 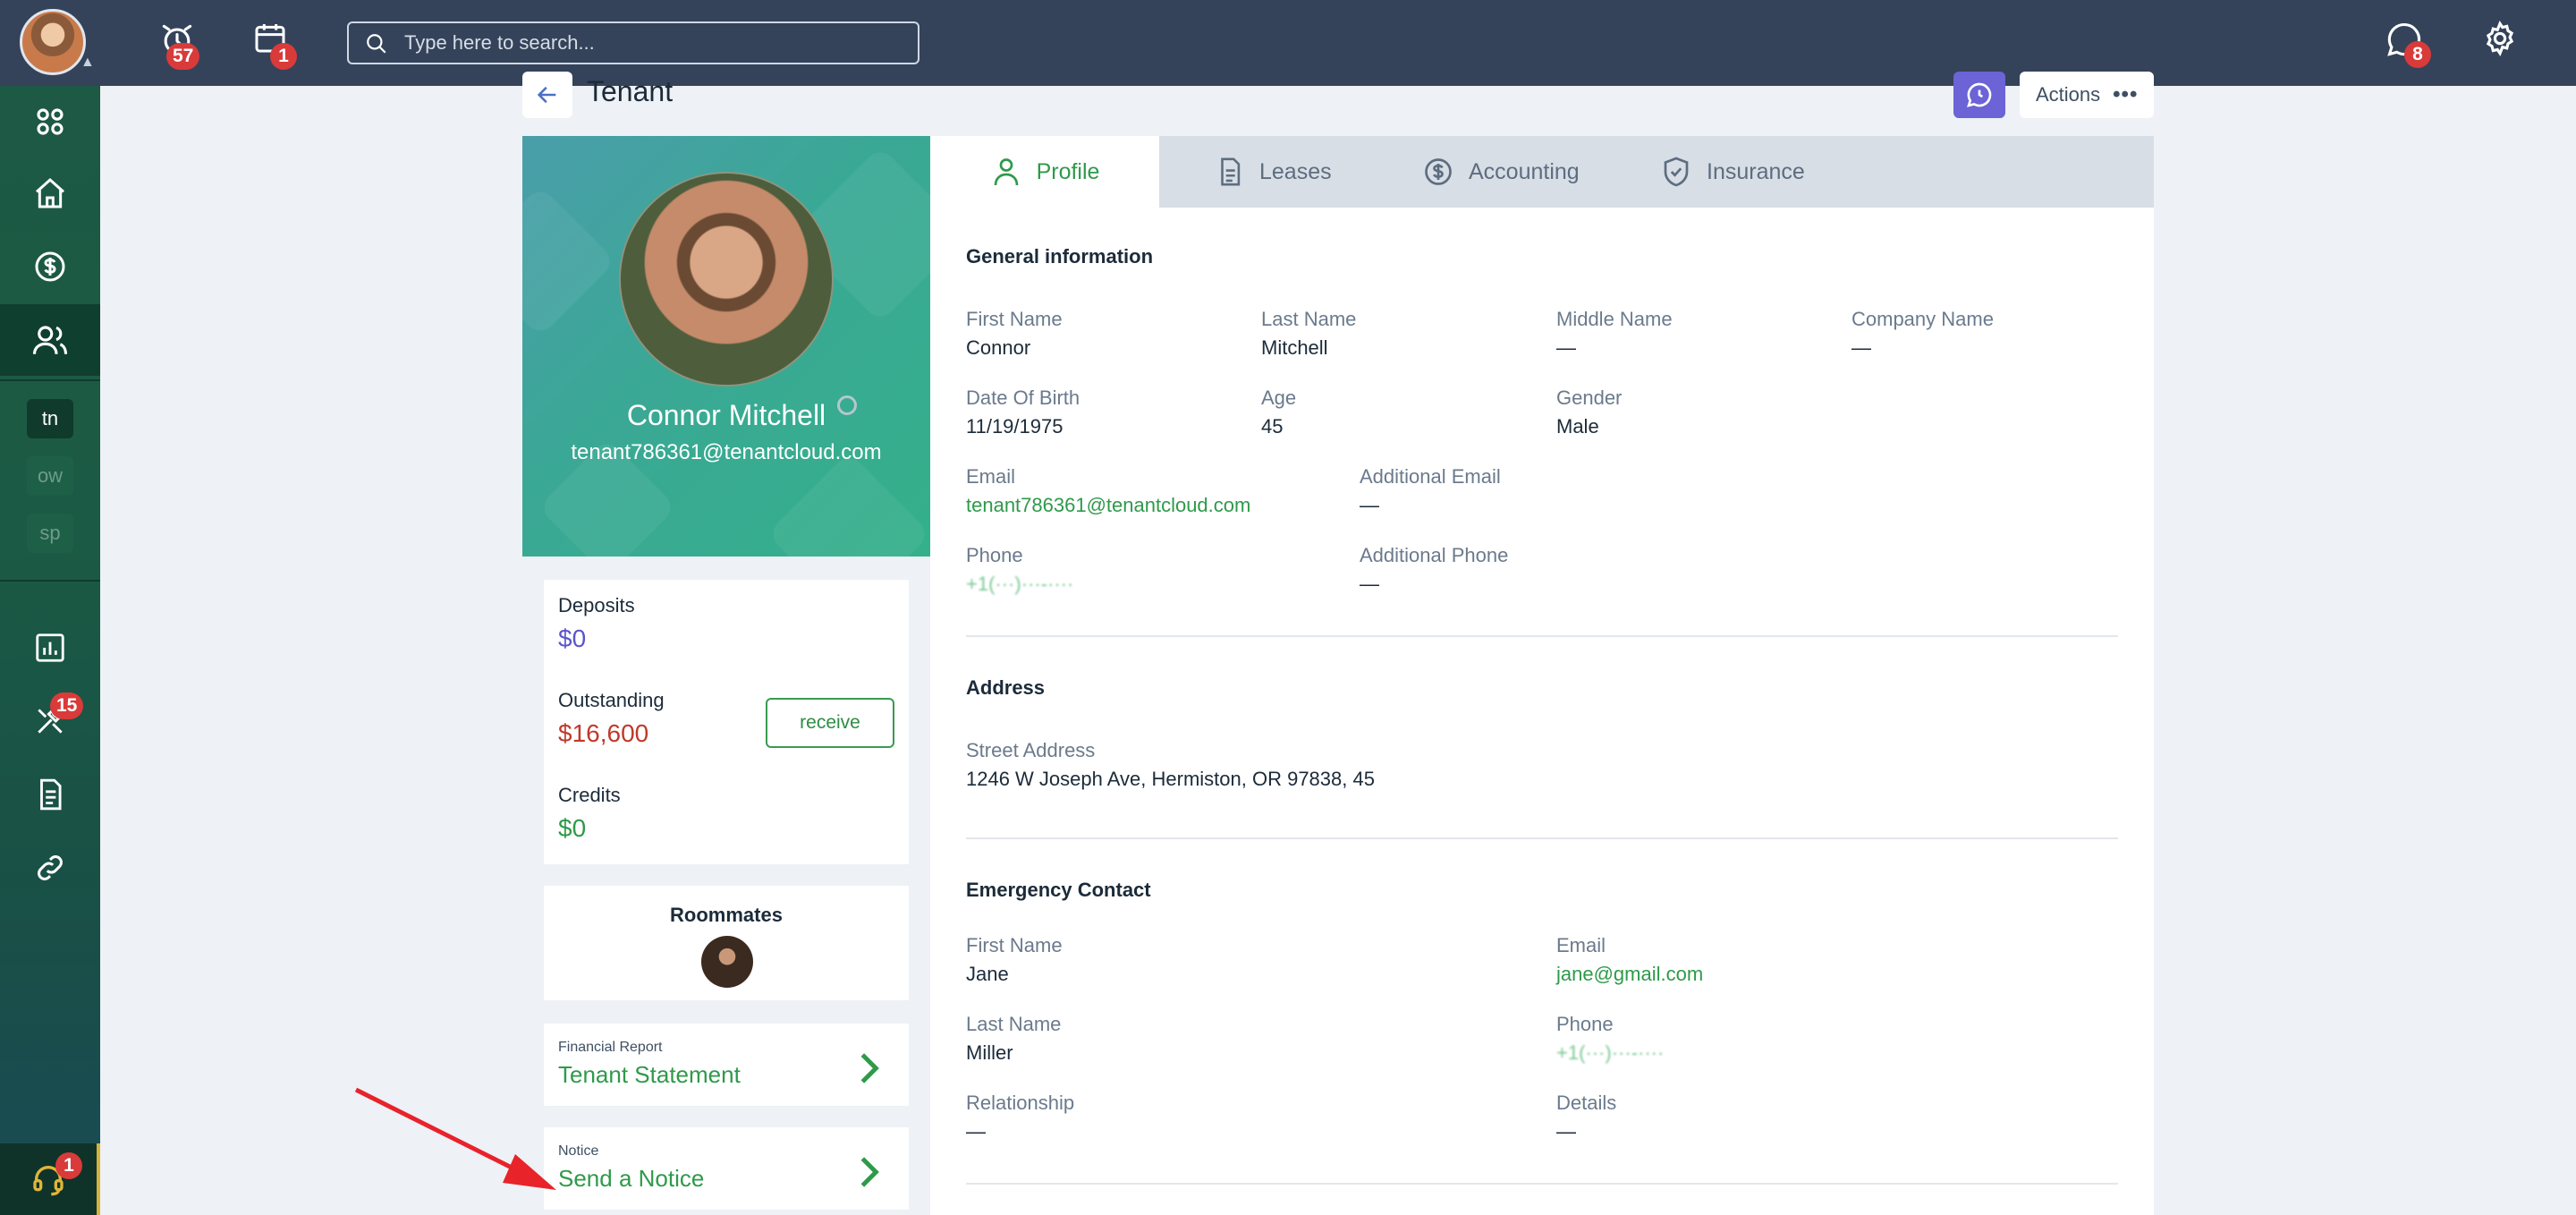 What do you see at coordinates (1589, 398) in the screenshot?
I see `gender-label: Gender` at bounding box center [1589, 398].